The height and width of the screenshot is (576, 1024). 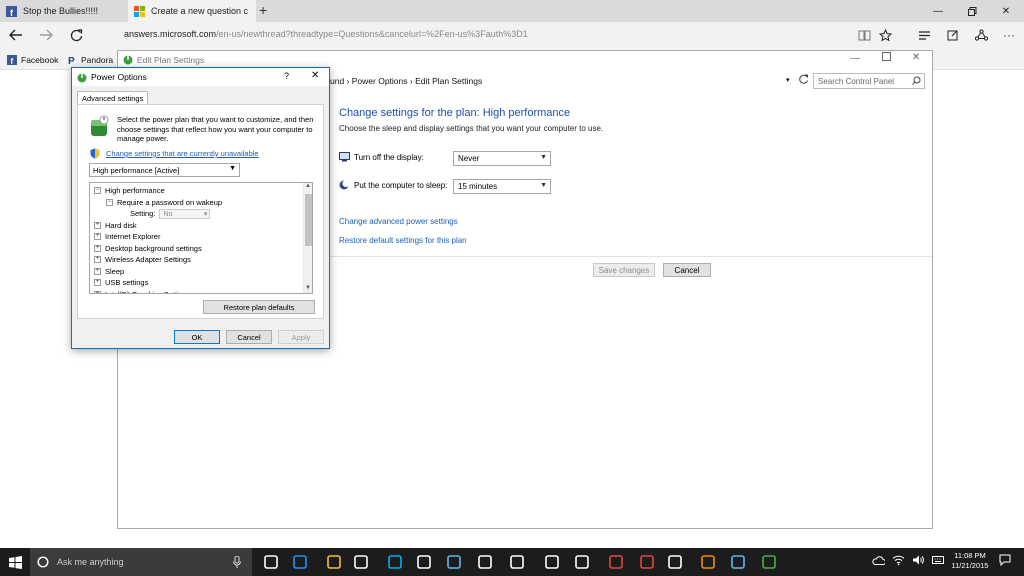 What do you see at coordinates (855, 58) in the screenshot?
I see `edit-plan-minimize-button: —` at bounding box center [855, 58].